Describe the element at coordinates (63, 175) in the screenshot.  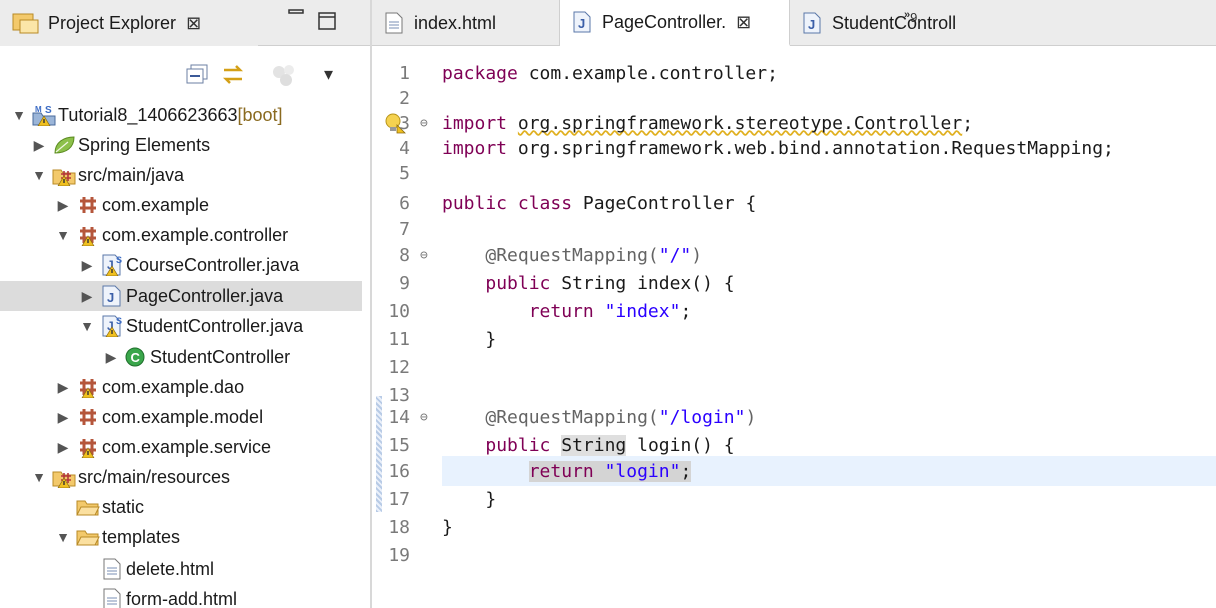
I see `source-folder-icon` at that location.